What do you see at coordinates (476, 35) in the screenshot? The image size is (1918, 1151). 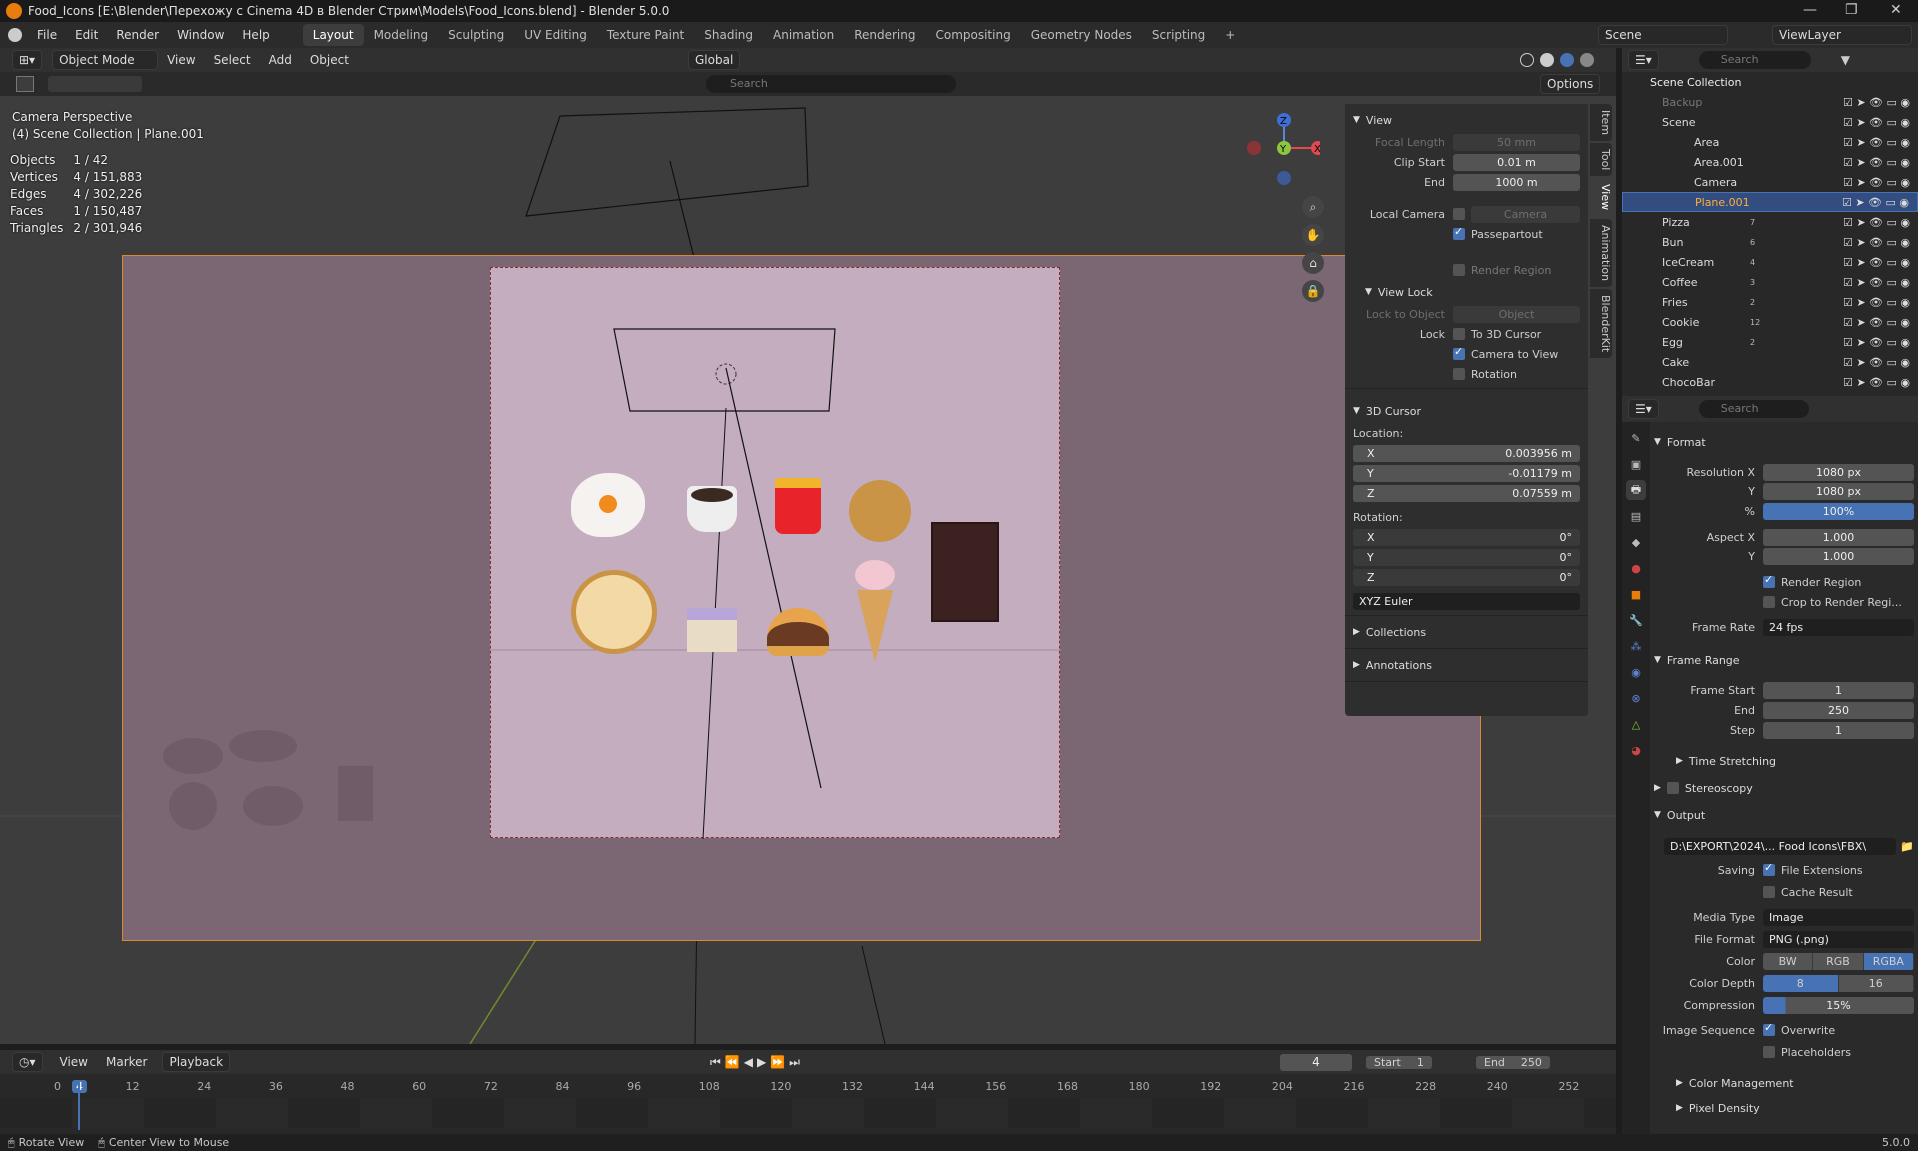 I see `tab-sculpting: Sculpting` at bounding box center [476, 35].